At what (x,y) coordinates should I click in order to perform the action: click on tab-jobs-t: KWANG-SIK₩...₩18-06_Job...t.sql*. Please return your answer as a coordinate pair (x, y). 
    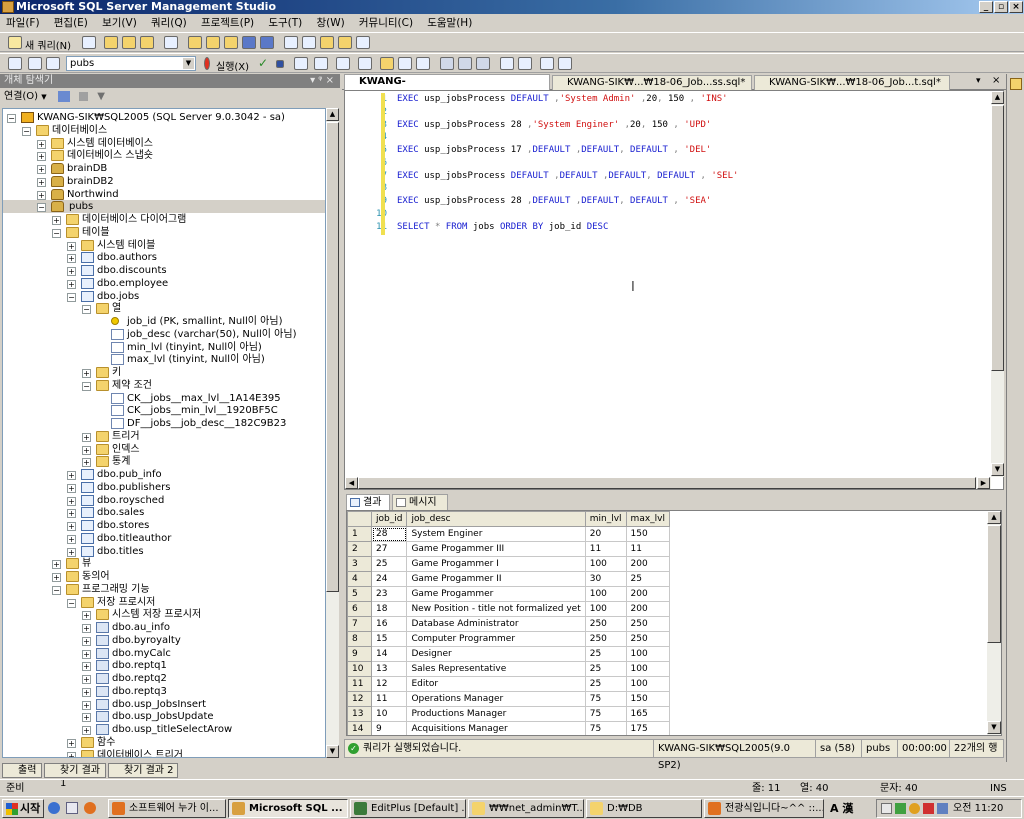
    Looking at the image, I should click on (852, 82).